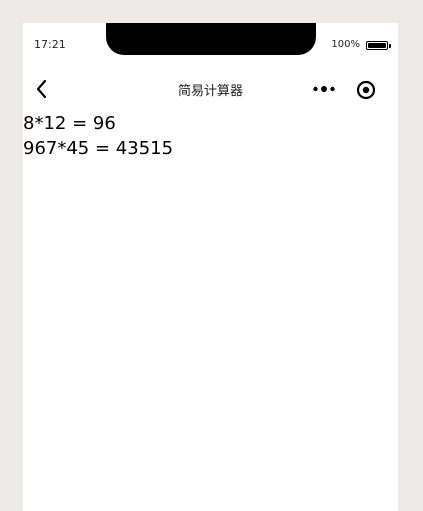  What do you see at coordinates (210, 136) in the screenshot?
I see `calculation-results: 8*12 = 96 967*45 = 43515` at bounding box center [210, 136].